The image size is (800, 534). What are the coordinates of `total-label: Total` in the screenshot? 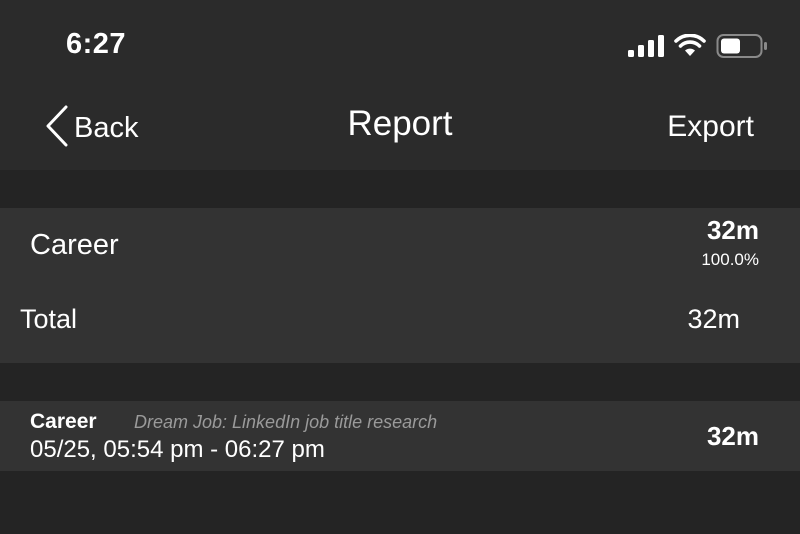 It's located at (49, 319).